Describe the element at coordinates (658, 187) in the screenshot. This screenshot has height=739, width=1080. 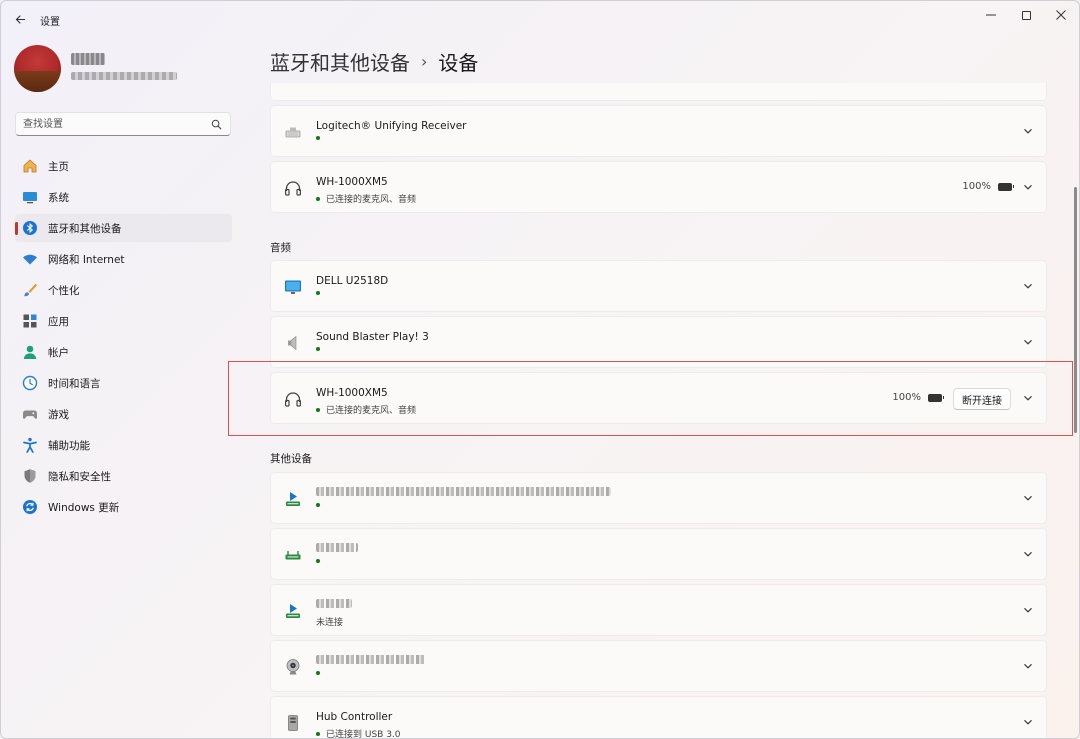
I see `device-card: WH-1000XM5 已连接的麦克风、音频 100%` at that location.